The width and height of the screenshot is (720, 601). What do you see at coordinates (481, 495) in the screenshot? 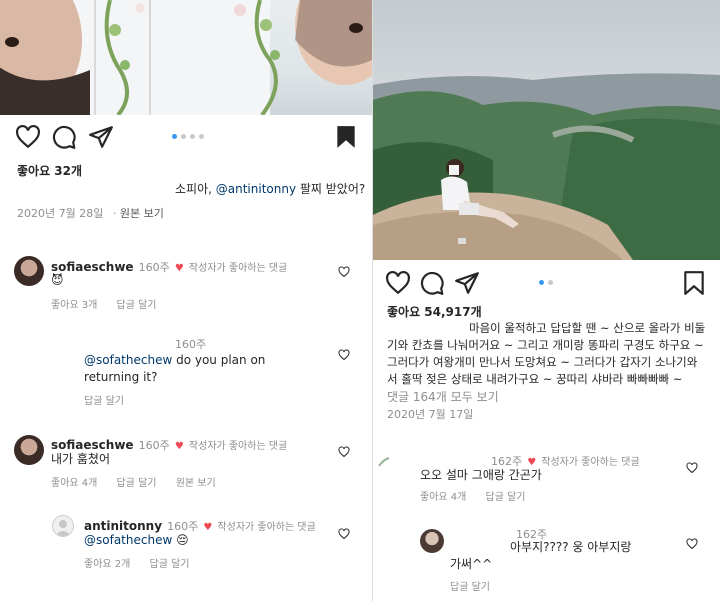
I see `comment-actions: 좋아요 4개 답글 달기` at bounding box center [481, 495].